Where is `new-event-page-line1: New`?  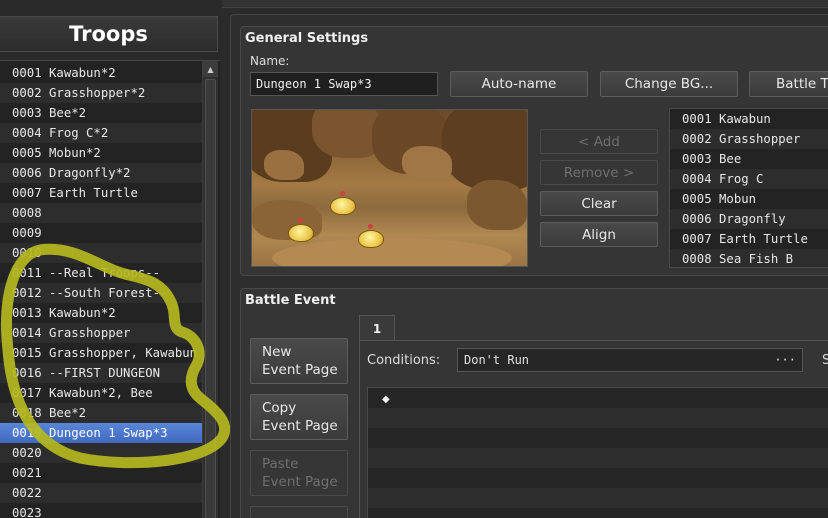 new-event-page-line1: New is located at coordinates (277, 352).